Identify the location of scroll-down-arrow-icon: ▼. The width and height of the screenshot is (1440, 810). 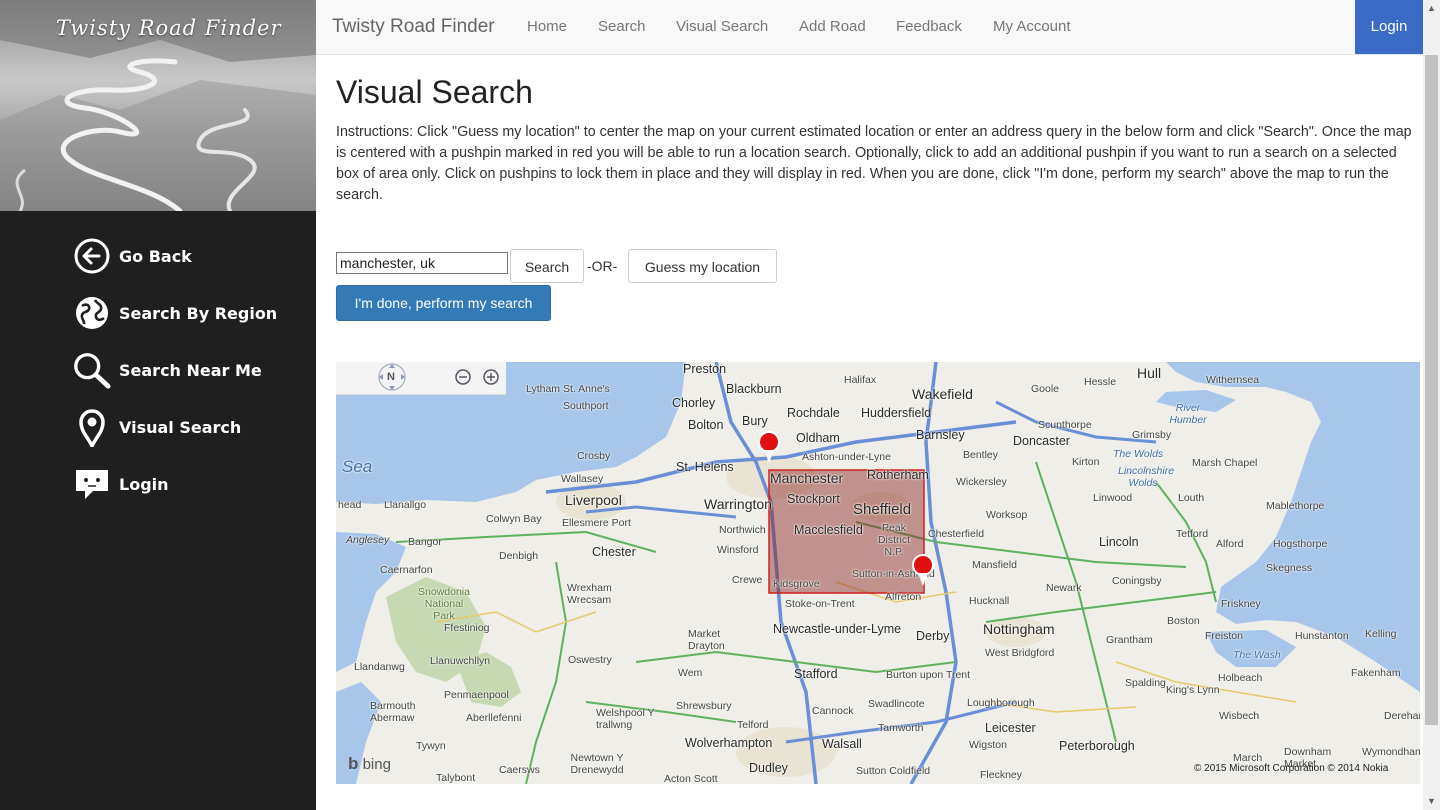
(1431, 801).